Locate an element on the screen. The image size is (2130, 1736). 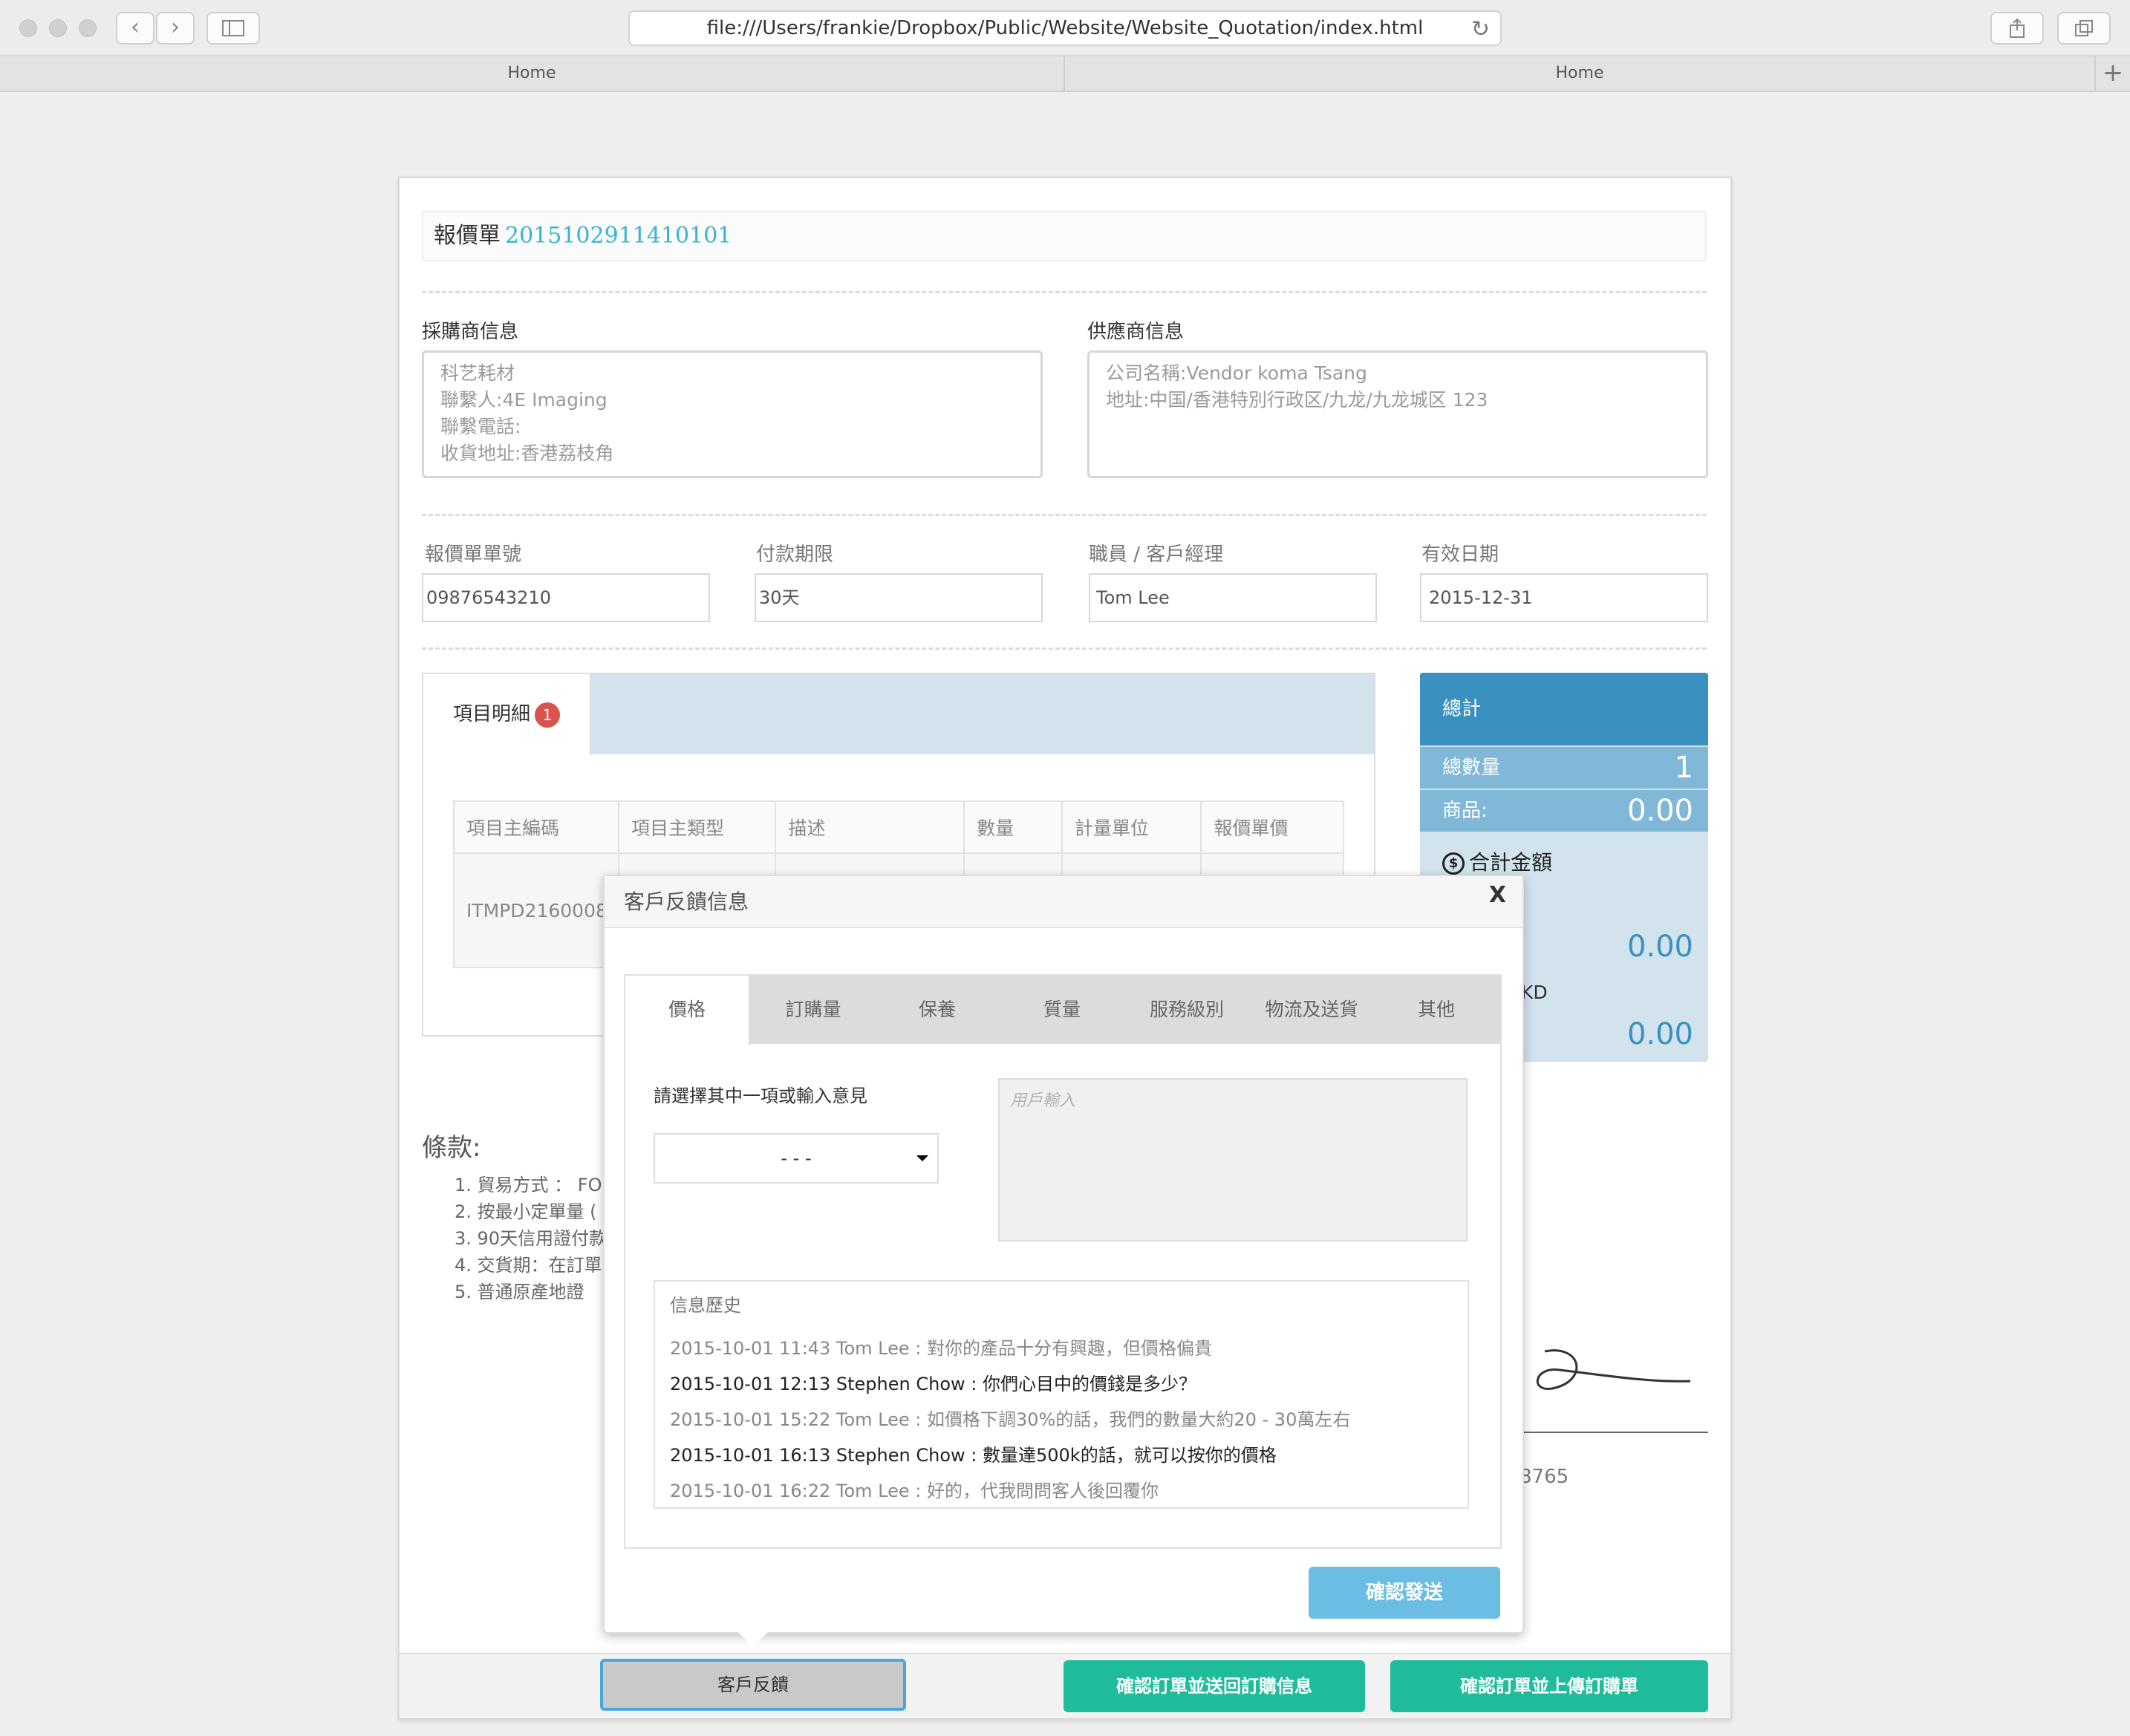
item-code-cell: ITMPD2160008 is located at coordinates (536, 910).